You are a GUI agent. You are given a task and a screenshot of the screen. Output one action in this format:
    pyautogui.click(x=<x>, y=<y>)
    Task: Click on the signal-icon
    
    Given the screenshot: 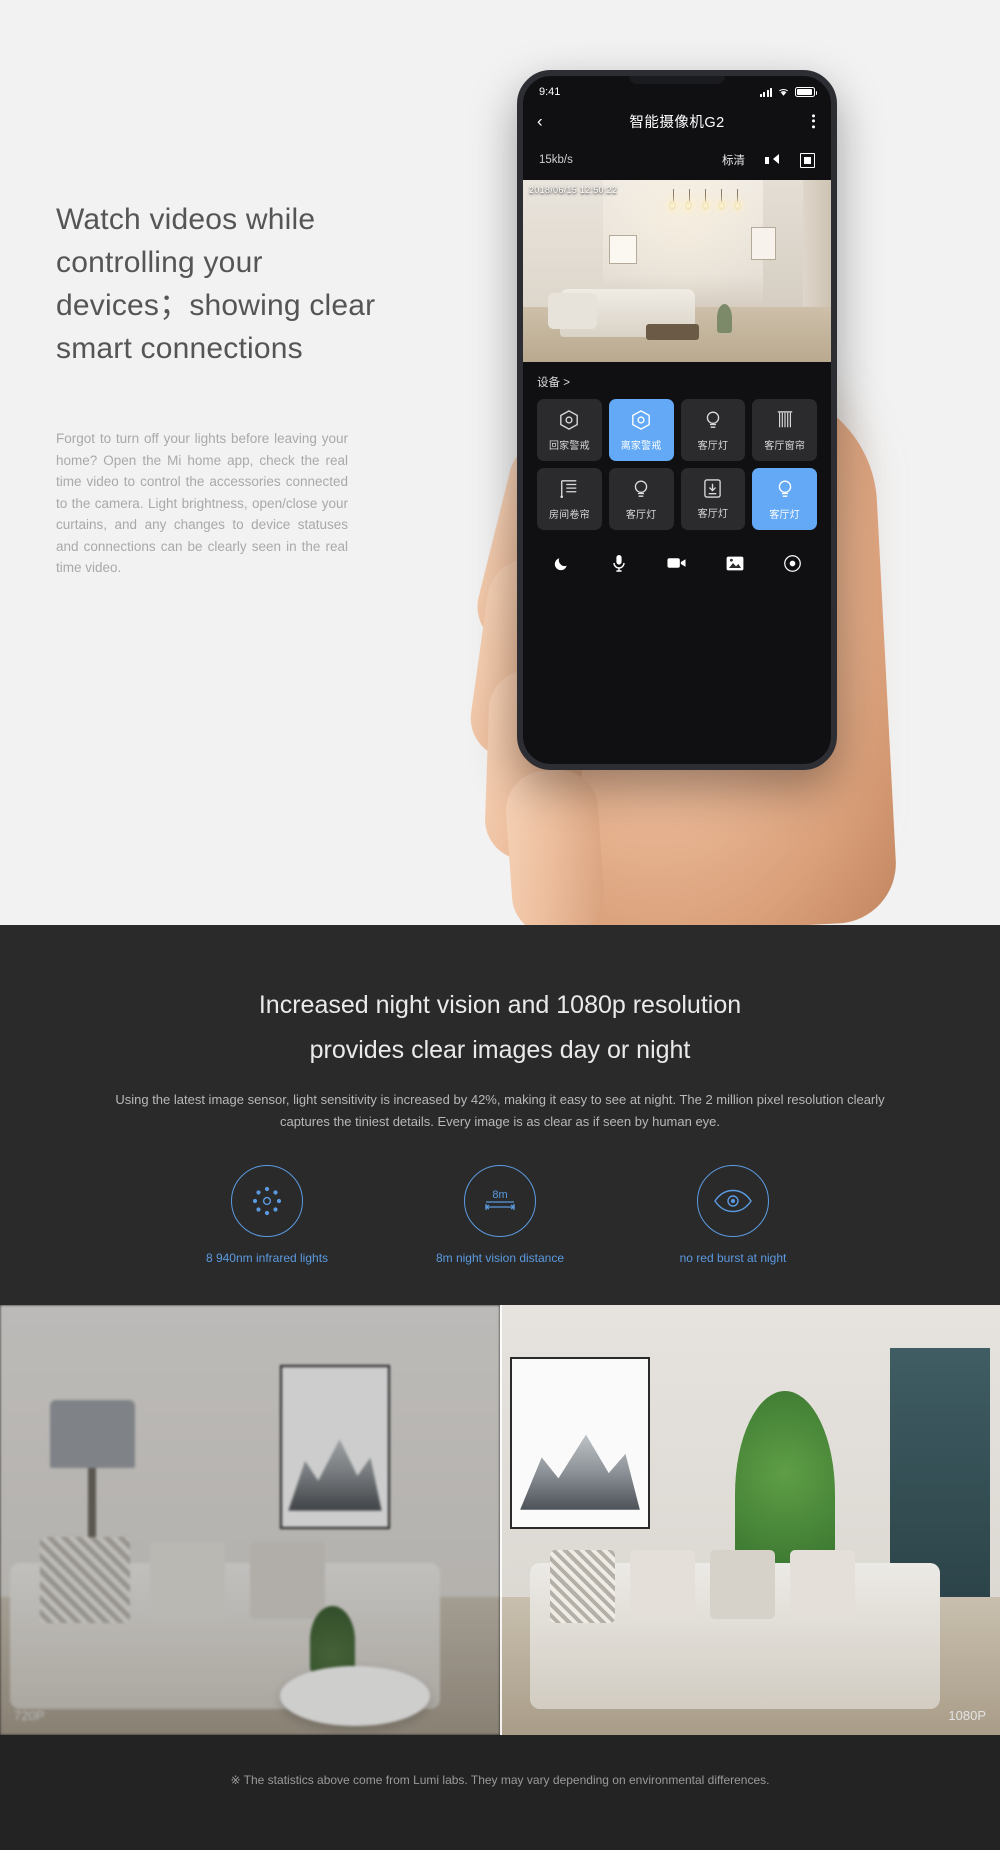 What is the action you would take?
    pyautogui.click(x=765, y=92)
    